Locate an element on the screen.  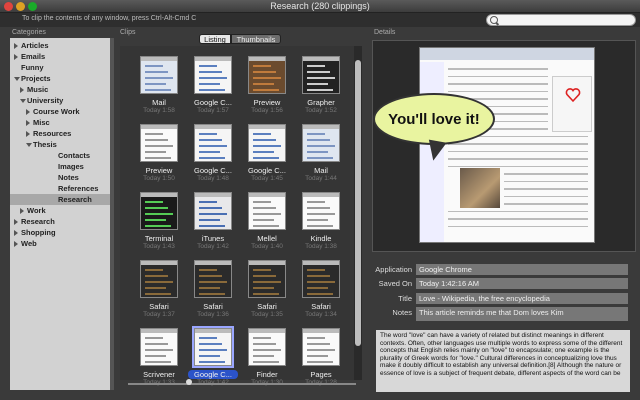
thumbnails-view-button: Thumbnails is located at coordinates (256, 39).